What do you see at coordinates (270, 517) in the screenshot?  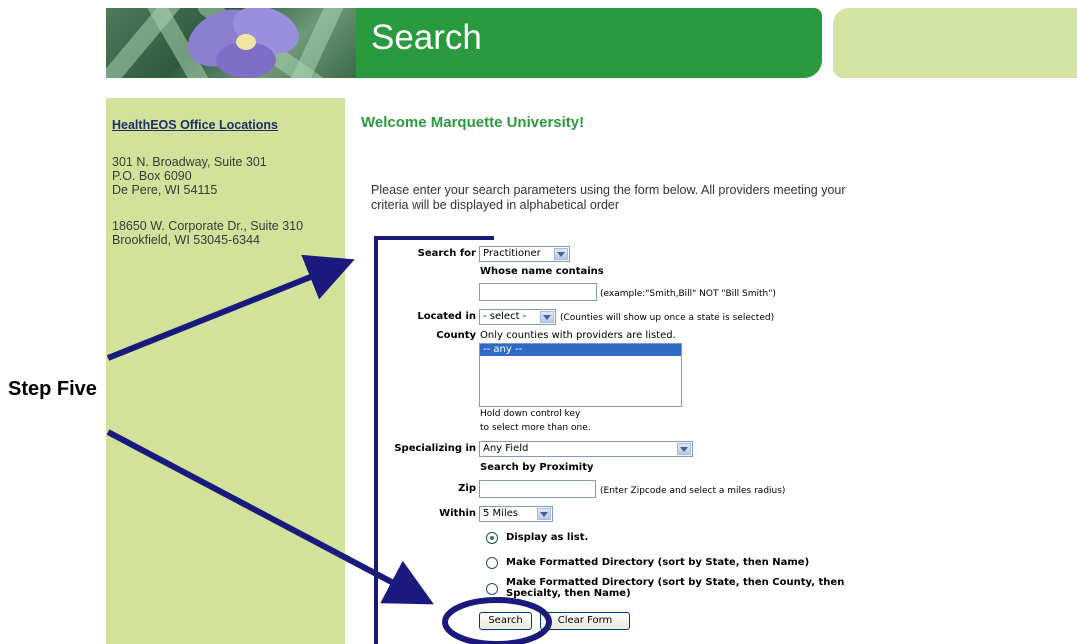 I see `arrow-to-search-button` at bounding box center [270, 517].